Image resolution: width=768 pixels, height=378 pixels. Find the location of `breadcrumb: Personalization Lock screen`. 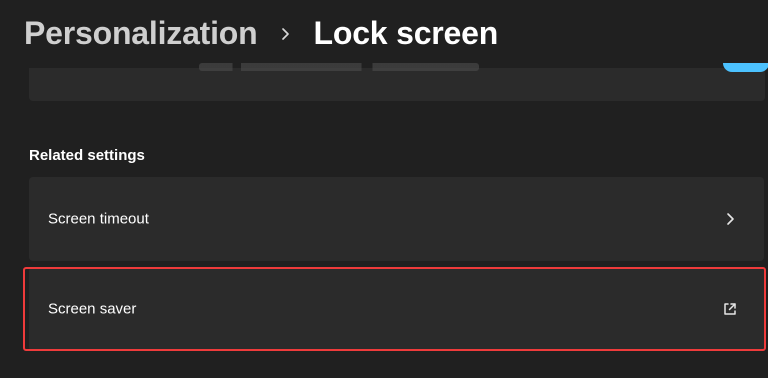

breadcrumb: Personalization Lock screen is located at coordinates (261, 33).